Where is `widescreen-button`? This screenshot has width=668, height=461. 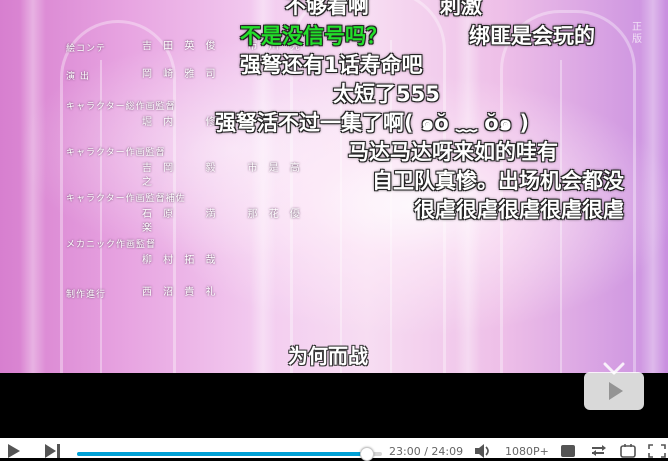 widescreen-button is located at coordinates (628, 451).